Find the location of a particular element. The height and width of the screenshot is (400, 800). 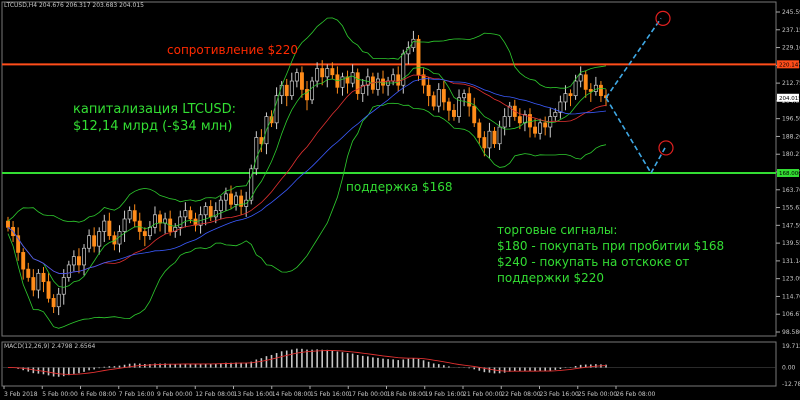

y-tick-label: 106.670 is located at coordinates (791, 314).